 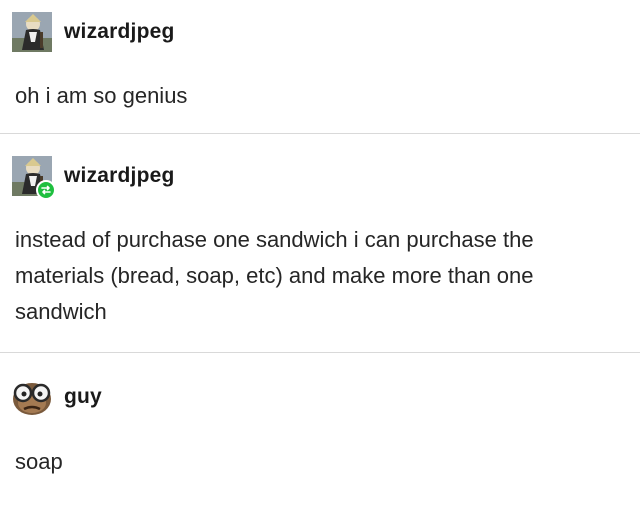 I want to click on reblog-icon, so click(x=46, y=190).